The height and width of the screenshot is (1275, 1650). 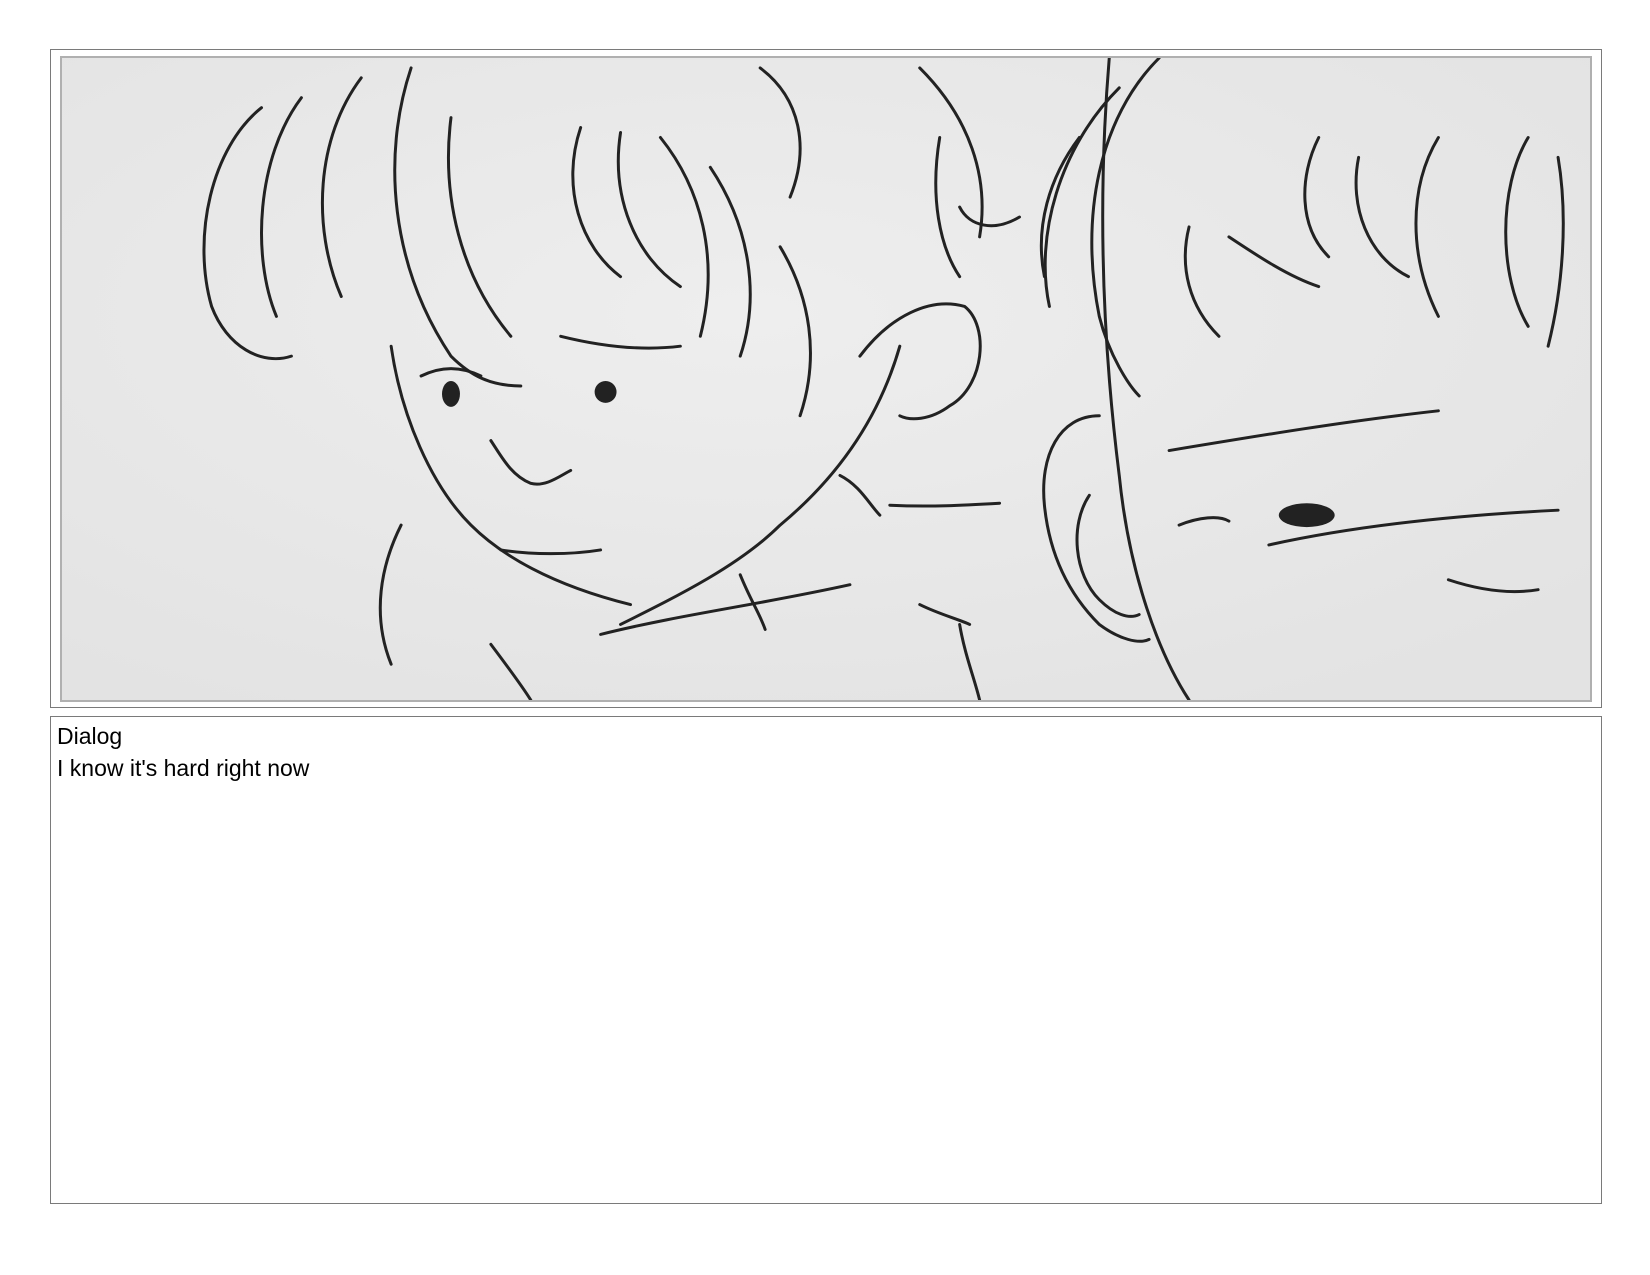 I want to click on dialog-text: I know it's hard right now, so click(x=183, y=768).